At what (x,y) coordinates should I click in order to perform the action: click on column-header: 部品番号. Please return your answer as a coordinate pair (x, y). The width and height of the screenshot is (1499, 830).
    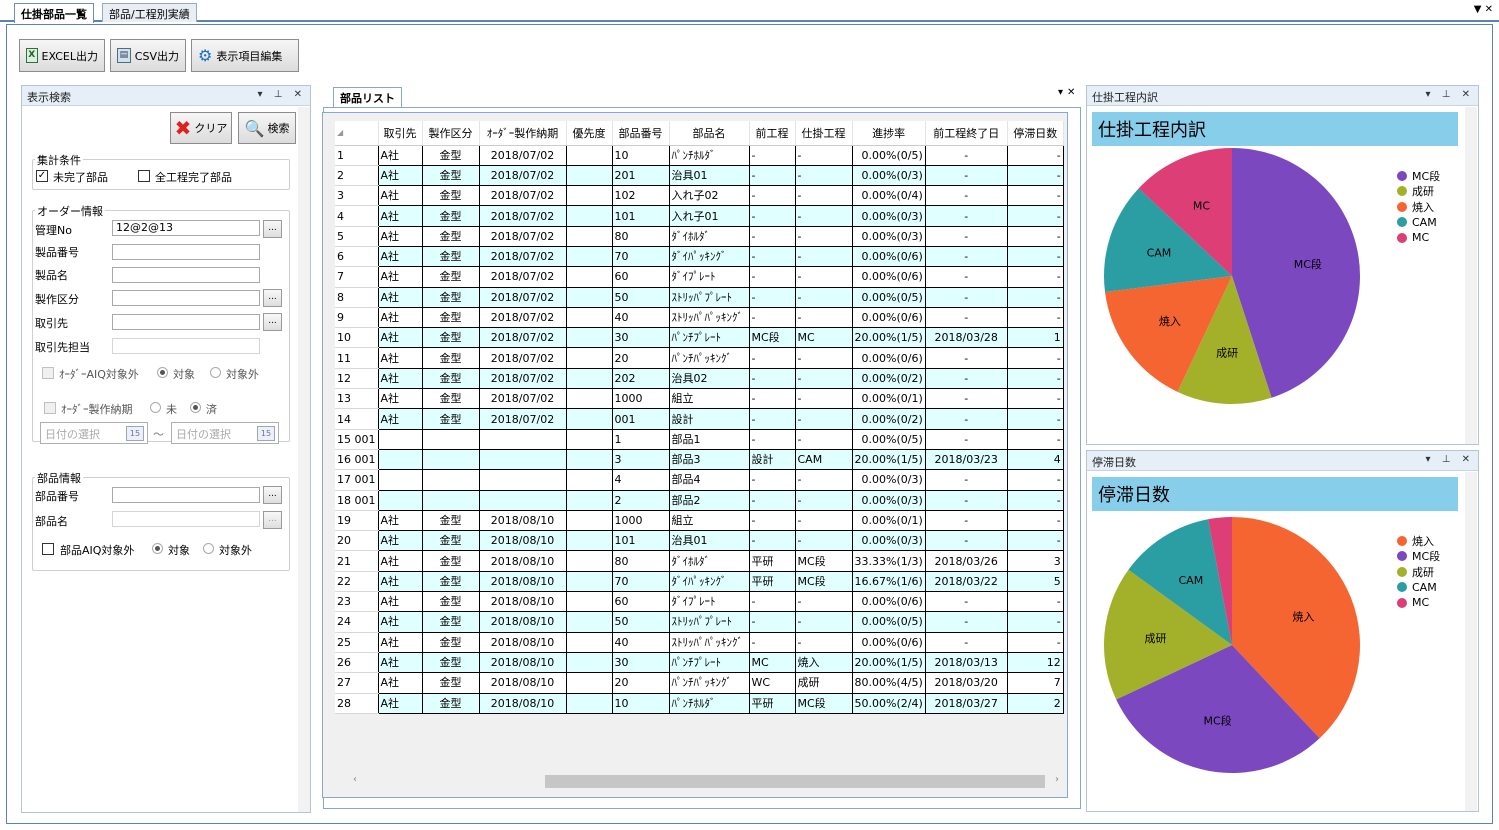
    Looking at the image, I should click on (641, 133).